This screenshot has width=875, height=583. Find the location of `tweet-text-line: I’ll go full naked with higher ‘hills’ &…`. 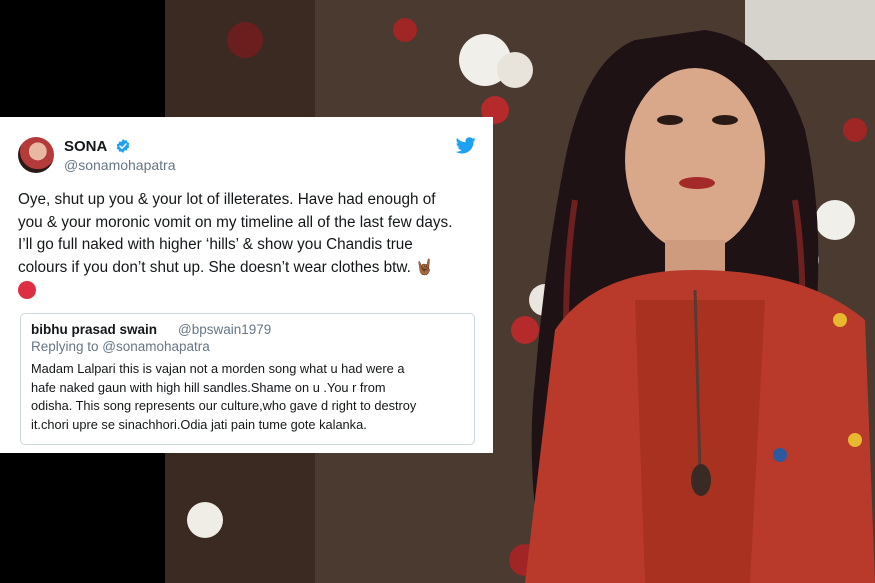

tweet-text-line: I’ll go full naked with higher ‘hills’ &… is located at coordinates (215, 244).